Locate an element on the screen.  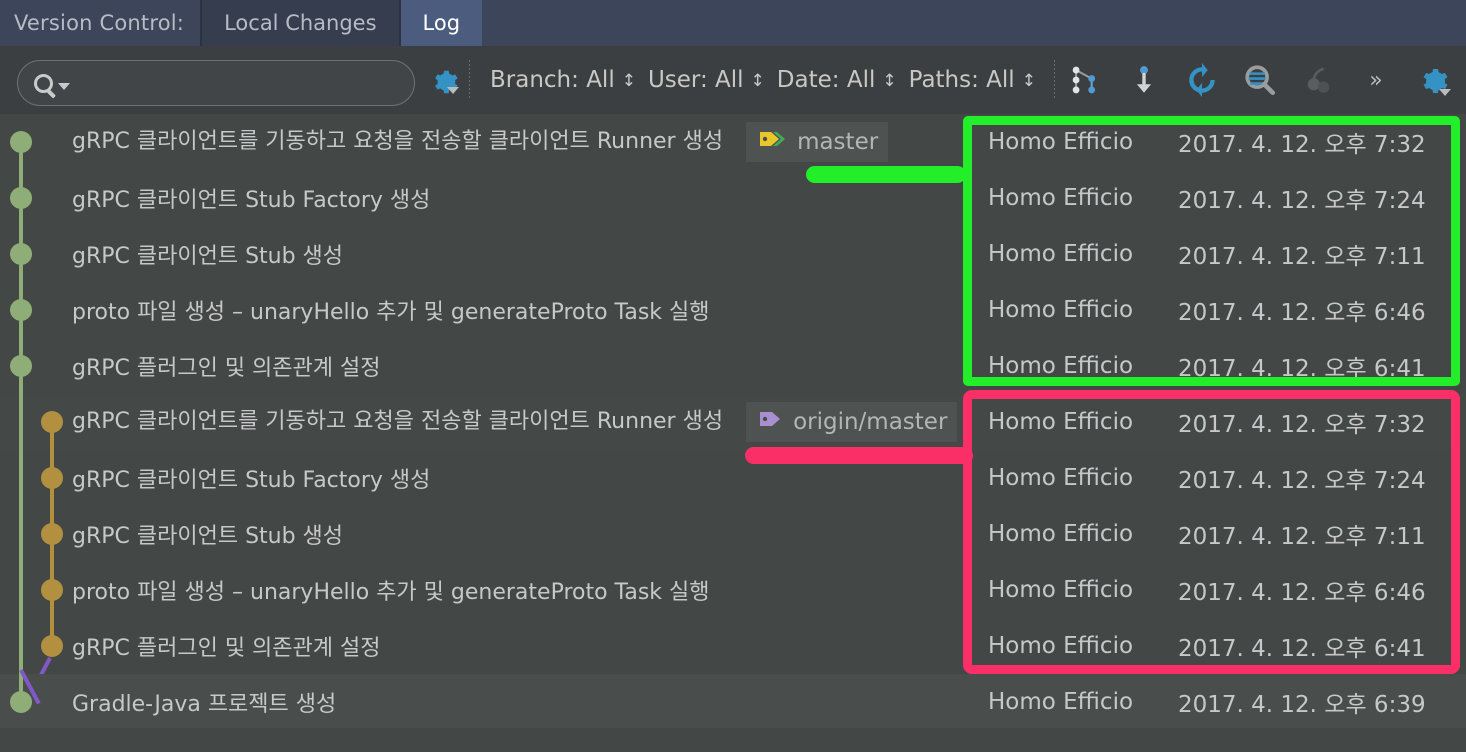
search-input is located at coordinates (216, 83).